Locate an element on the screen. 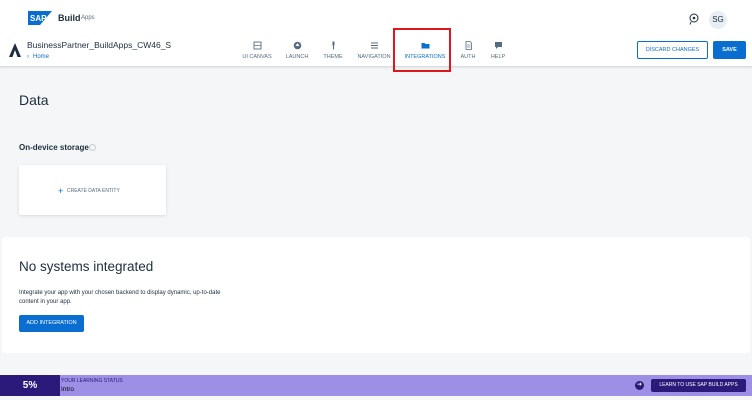 This screenshot has height=400, width=752. app-logo-icon is located at coordinates (15, 50).